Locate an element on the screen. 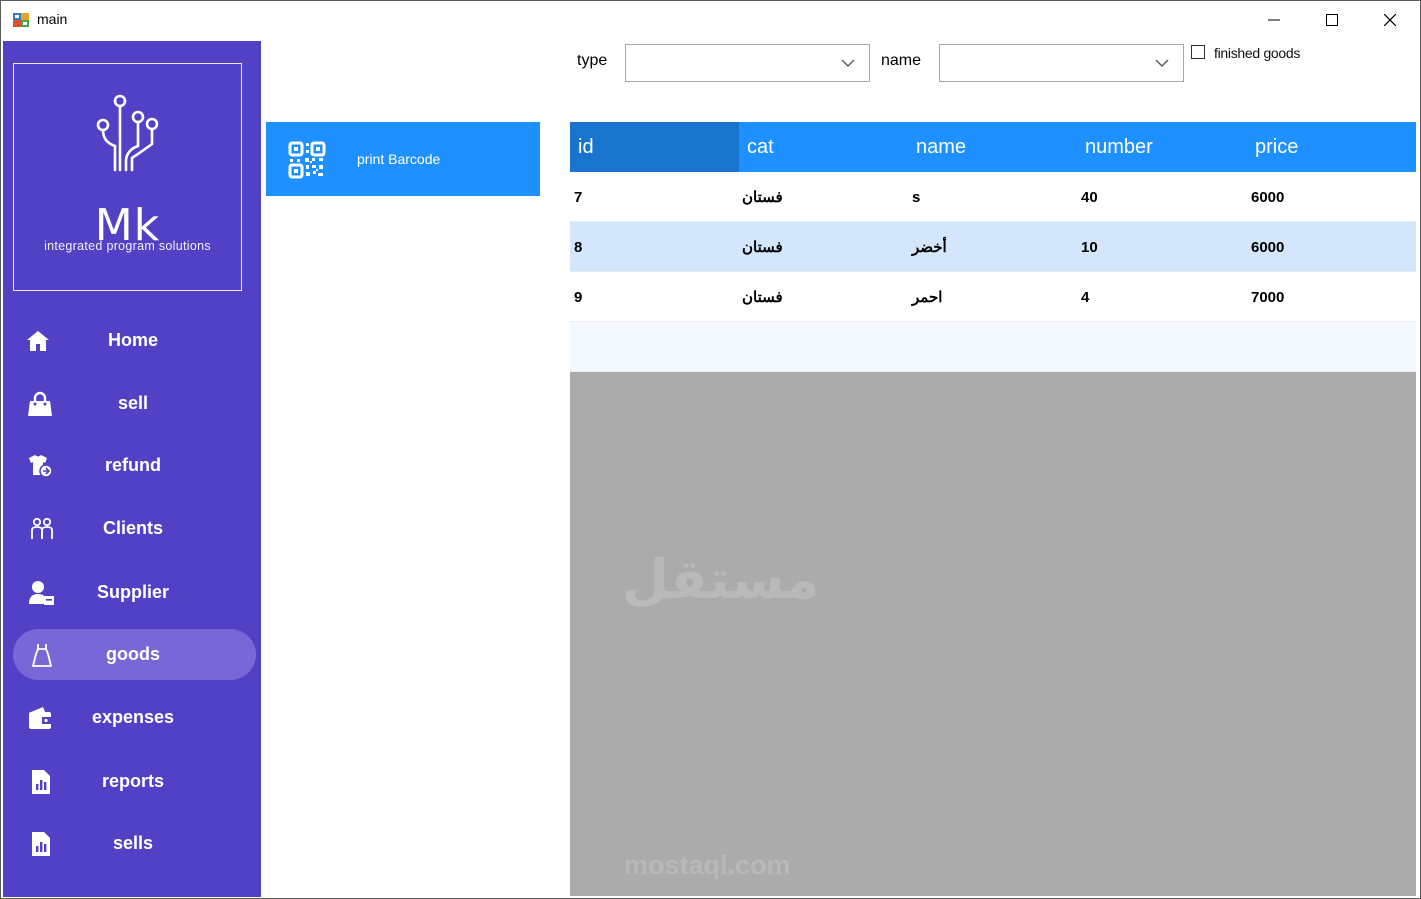 This screenshot has height=899, width=1421. close-icon is located at coordinates (1390, 20).